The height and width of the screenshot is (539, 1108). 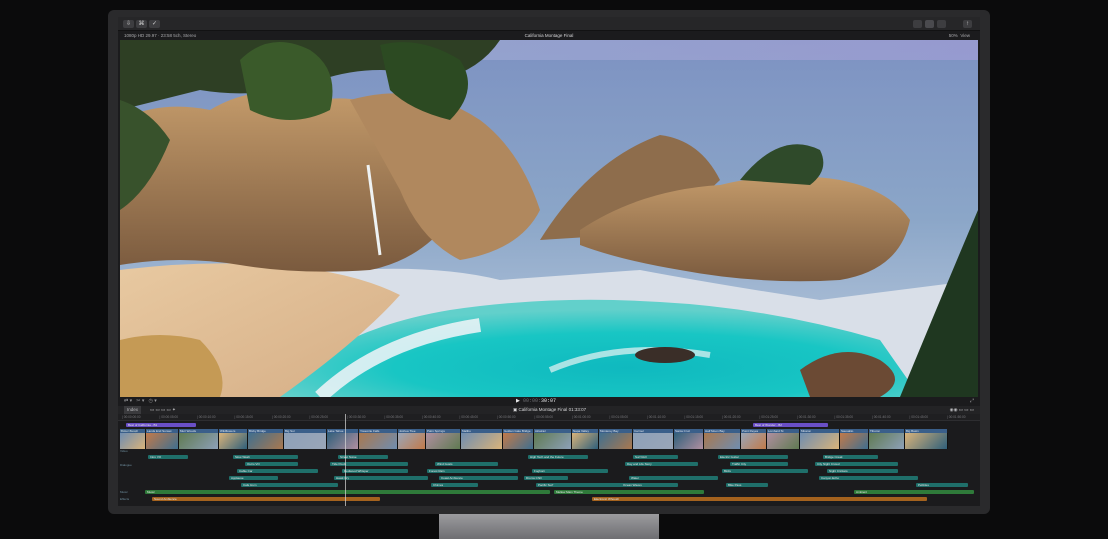 What do you see at coordinates (953, 35) in the screenshot?
I see `zoom-menu: 50%` at bounding box center [953, 35].